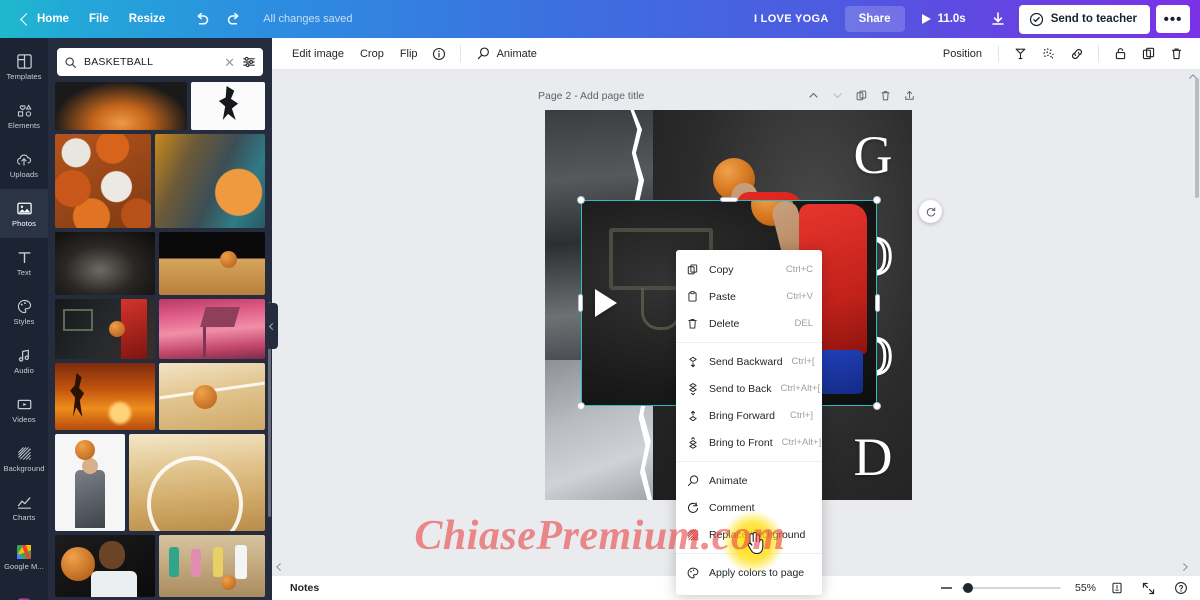 The width and height of the screenshot is (1200, 600). Describe the element at coordinates (877, 406) in the screenshot. I see `resize-handle-bottom-right` at that location.